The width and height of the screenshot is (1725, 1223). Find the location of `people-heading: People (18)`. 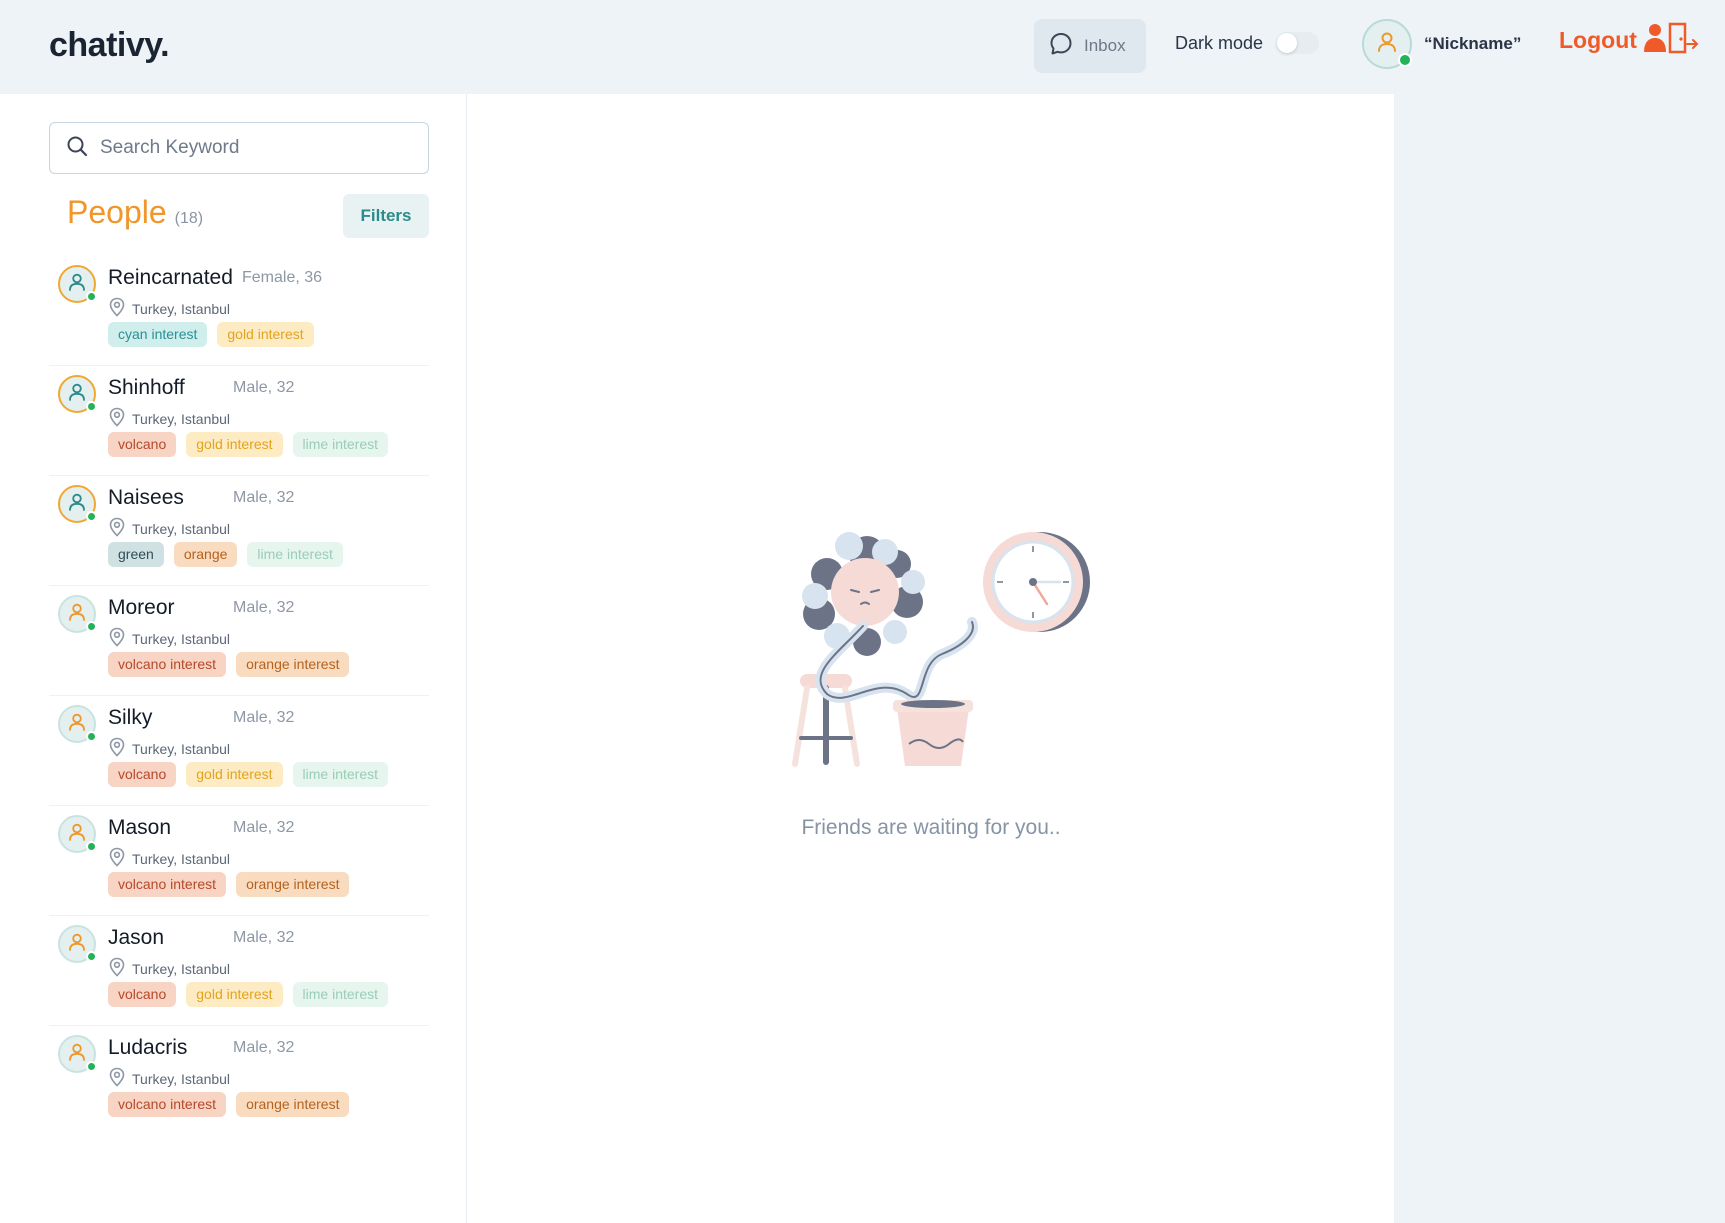

people-heading: People (18) is located at coordinates (135, 212).